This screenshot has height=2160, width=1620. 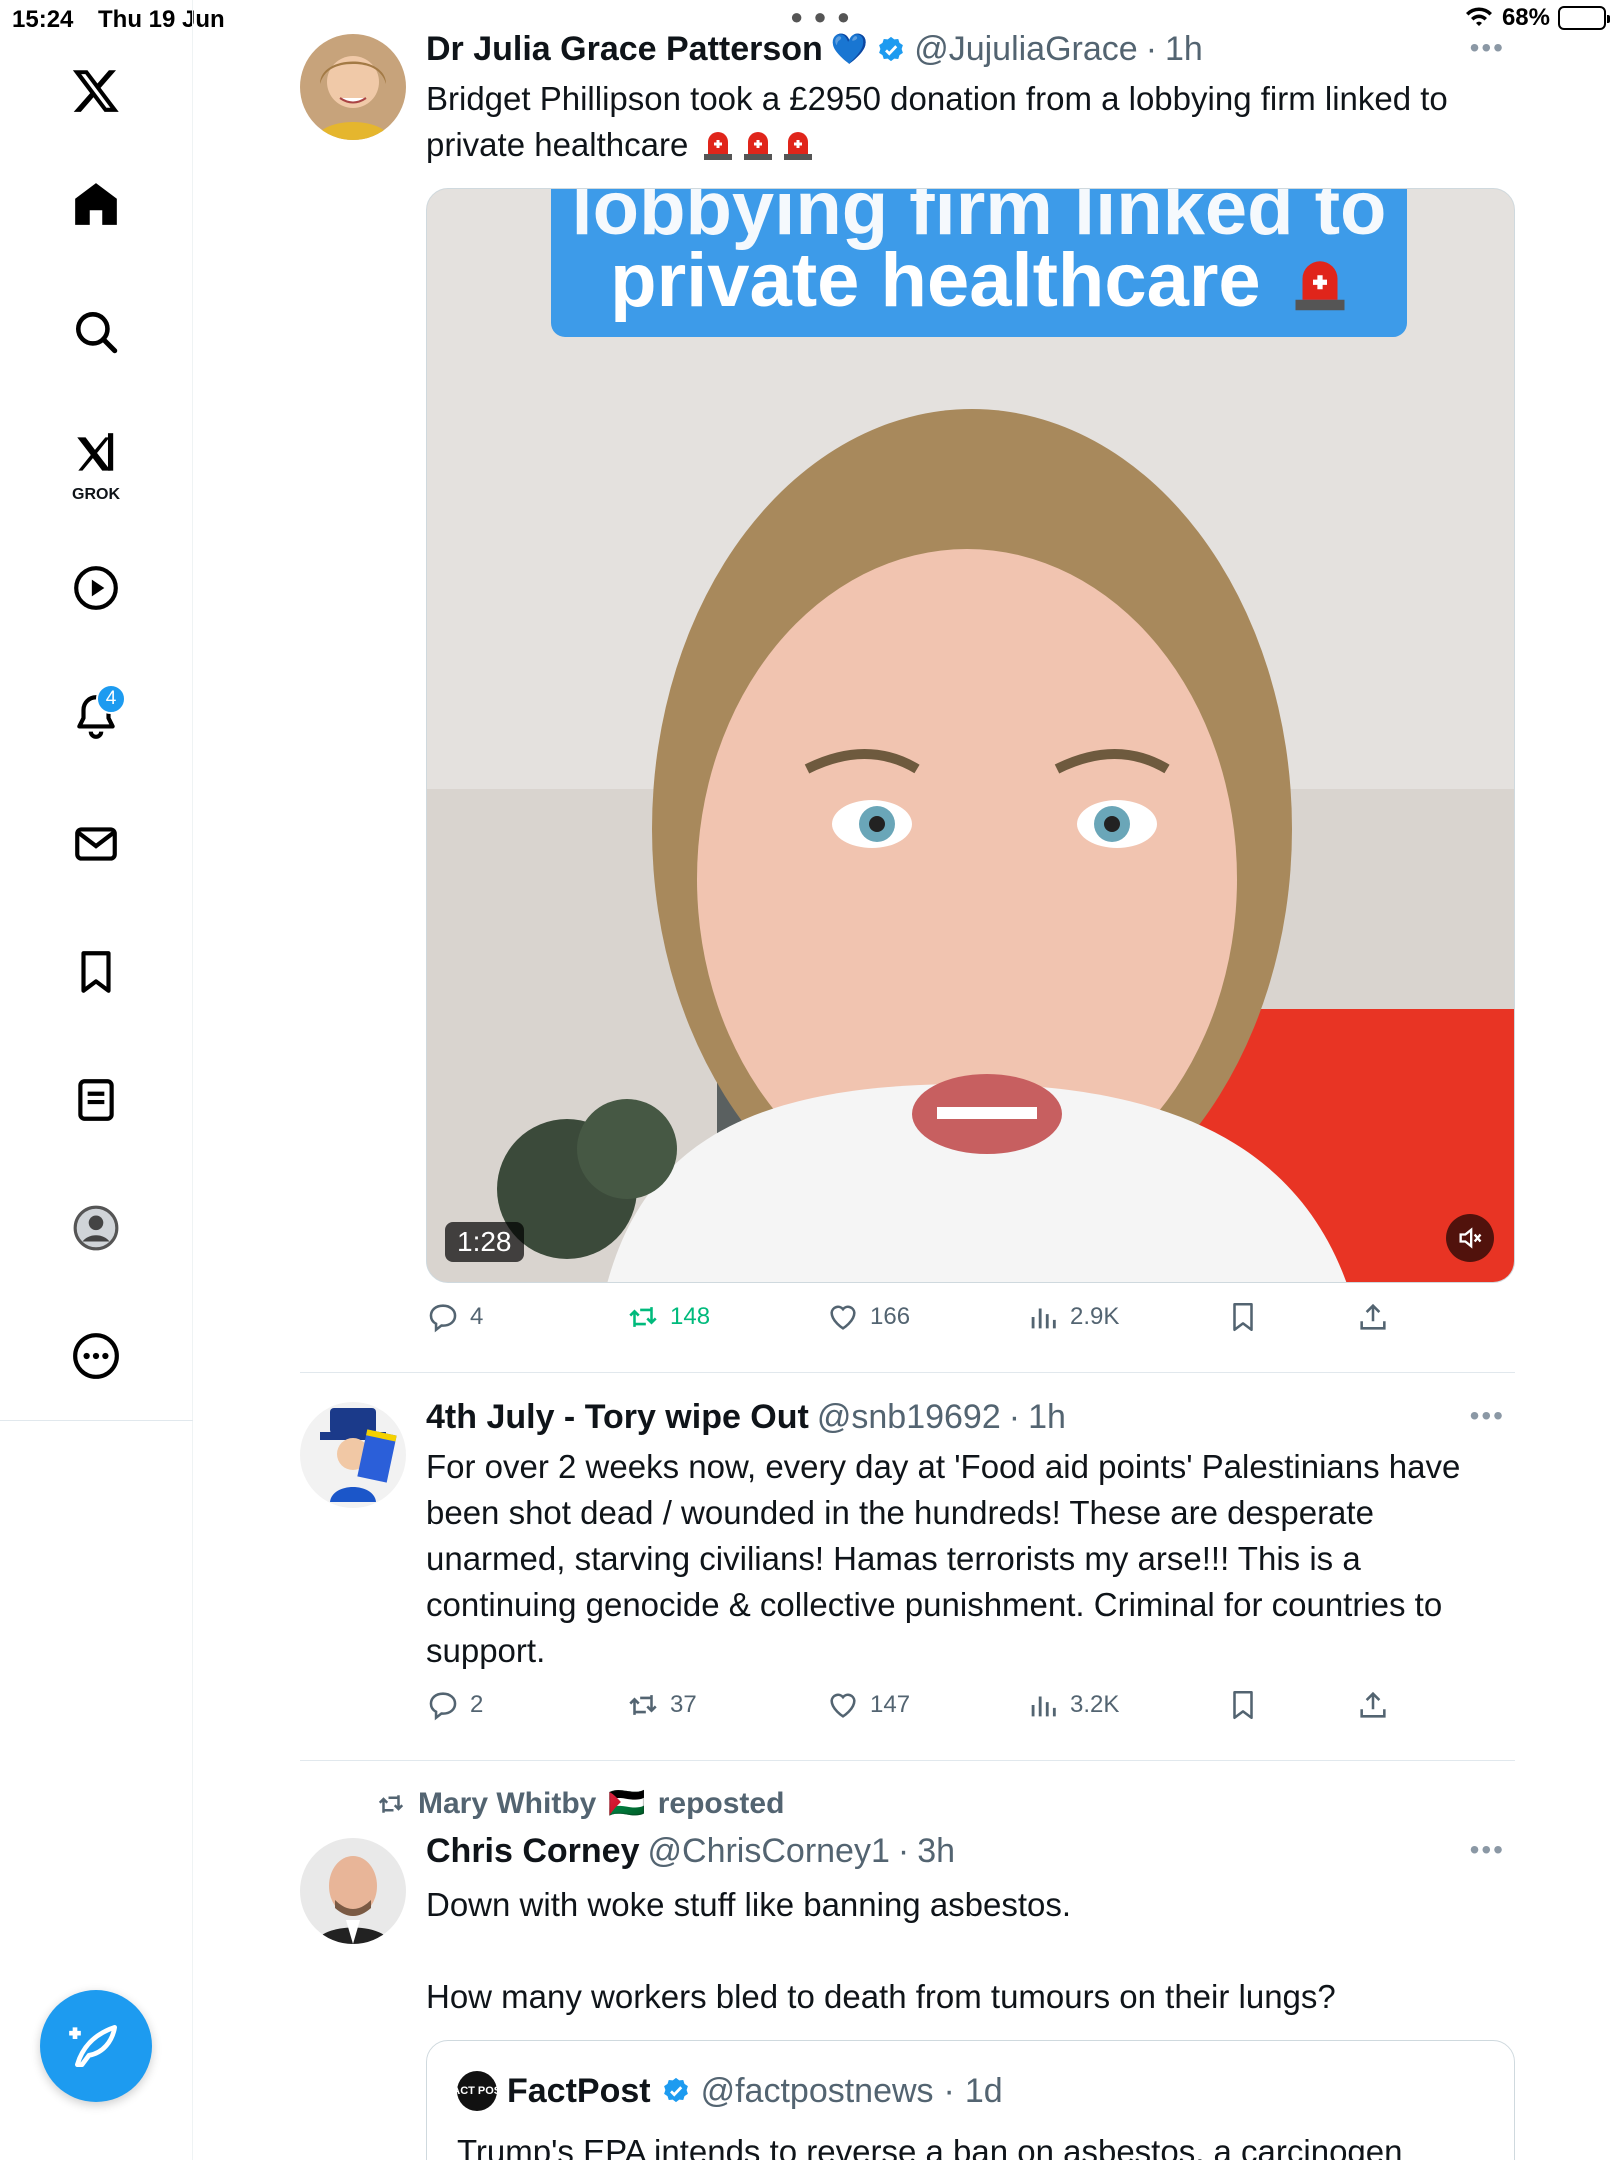 What do you see at coordinates (668, 1317) in the screenshot?
I see `repost-button: 148` at bounding box center [668, 1317].